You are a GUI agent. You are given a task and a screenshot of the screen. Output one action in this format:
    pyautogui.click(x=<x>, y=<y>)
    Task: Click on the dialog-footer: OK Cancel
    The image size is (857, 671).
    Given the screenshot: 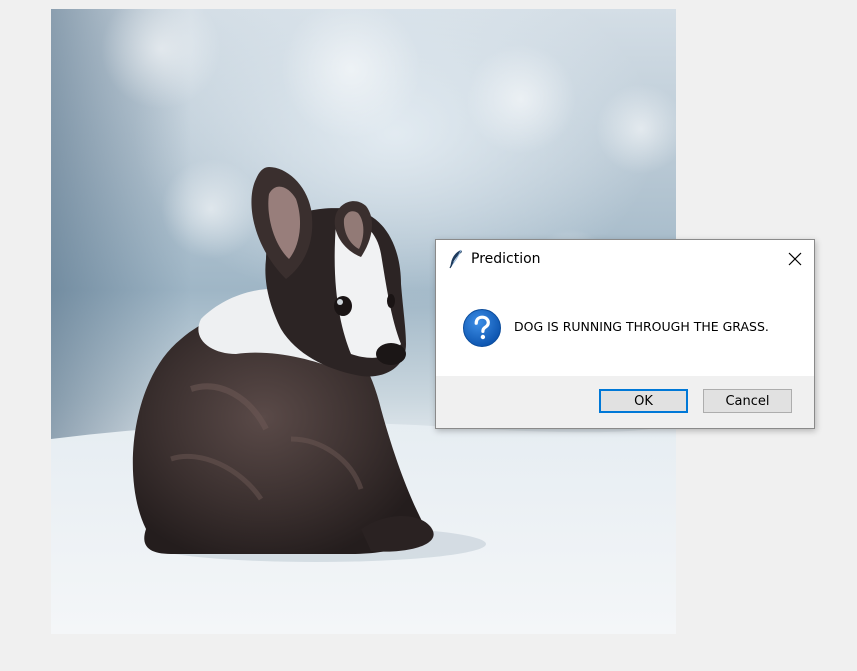 What is the action you would take?
    pyautogui.click(x=625, y=402)
    